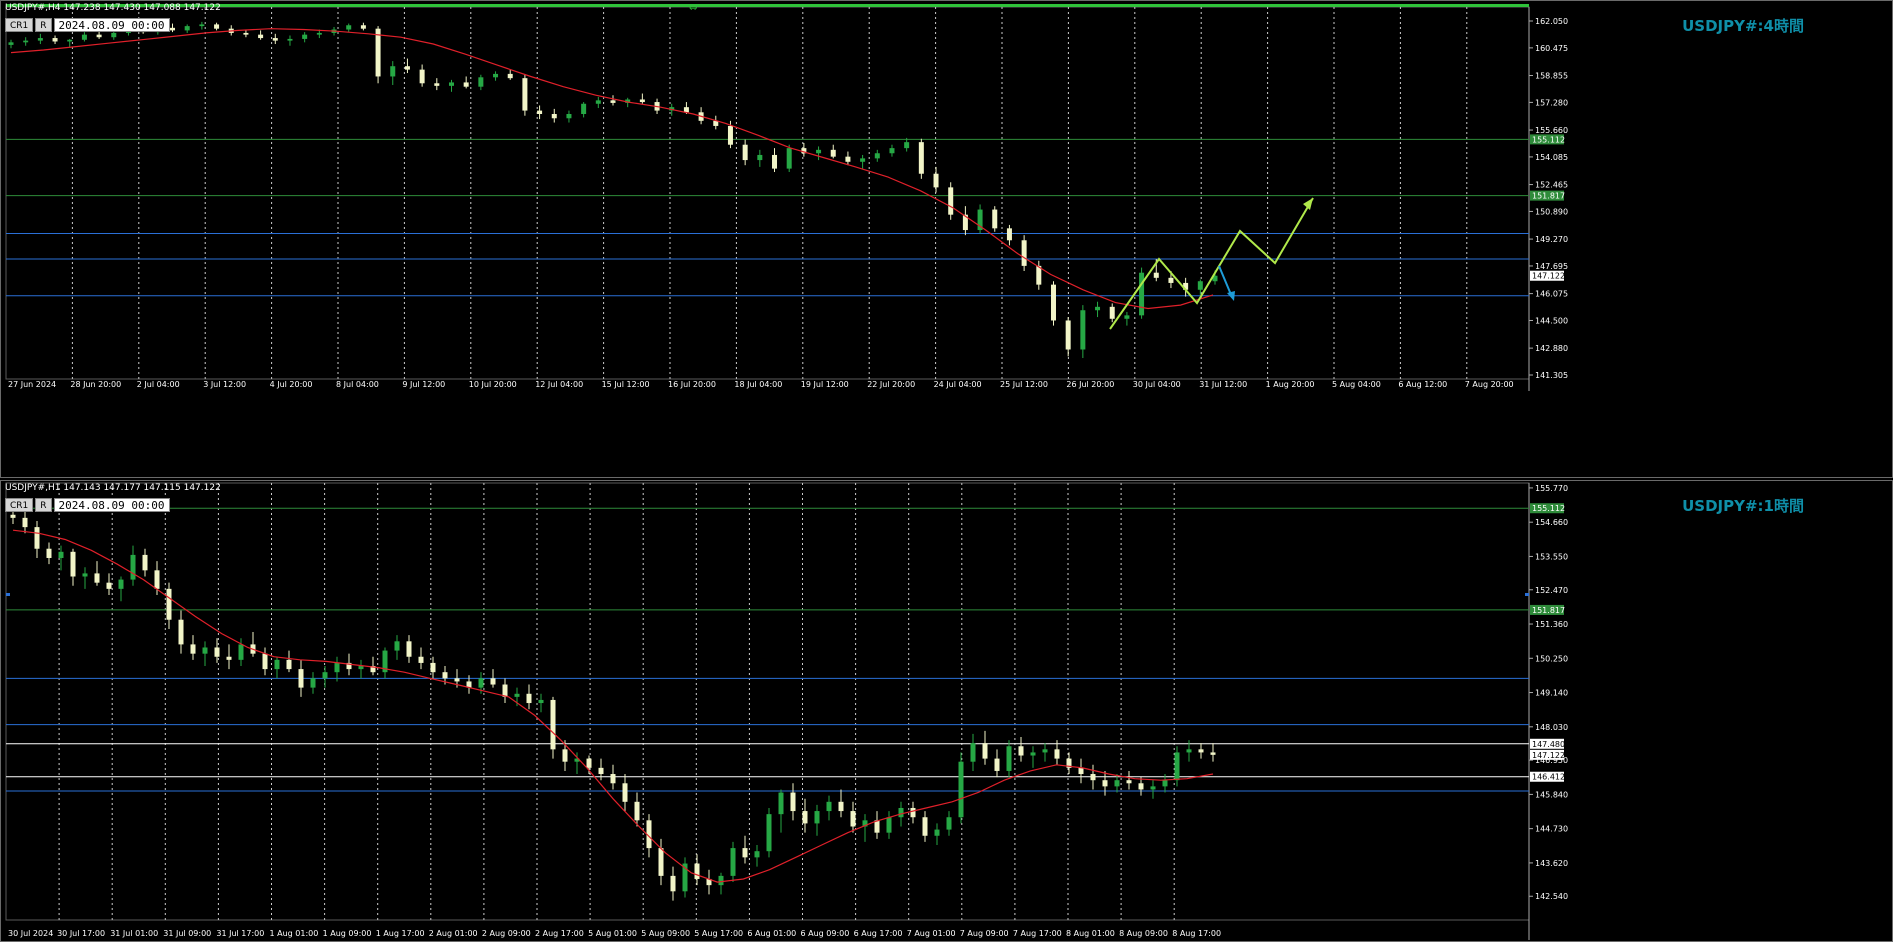  What do you see at coordinates (1551, 896) in the screenshot?
I see `h1-price-label: 142.540` at bounding box center [1551, 896].